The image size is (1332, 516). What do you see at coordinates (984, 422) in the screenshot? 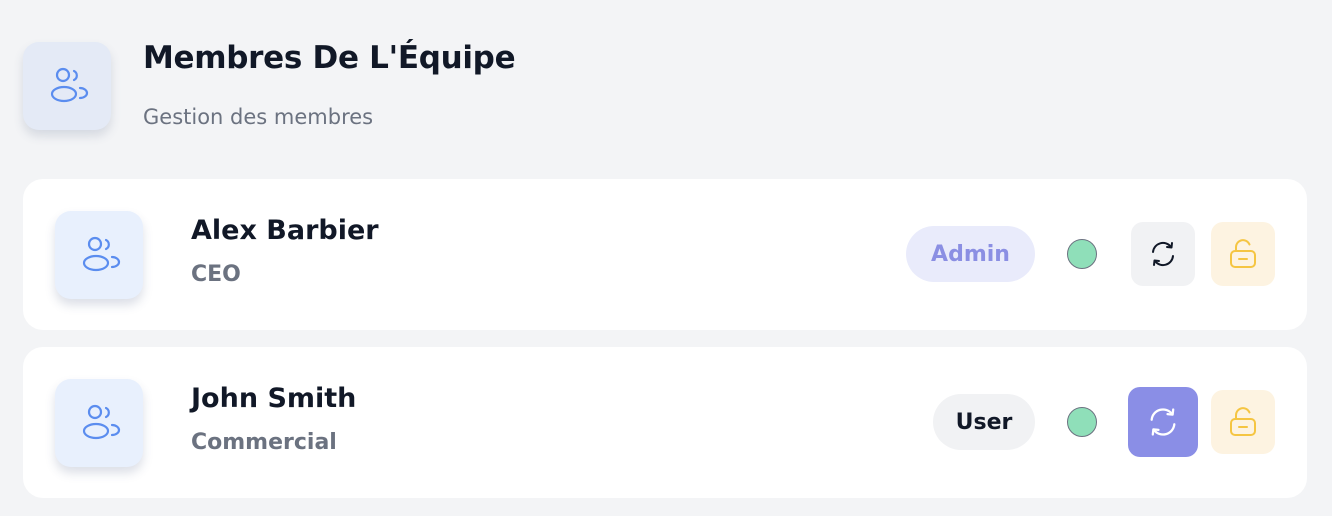
I see `role-badge: User` at bounding box center [984, 422].